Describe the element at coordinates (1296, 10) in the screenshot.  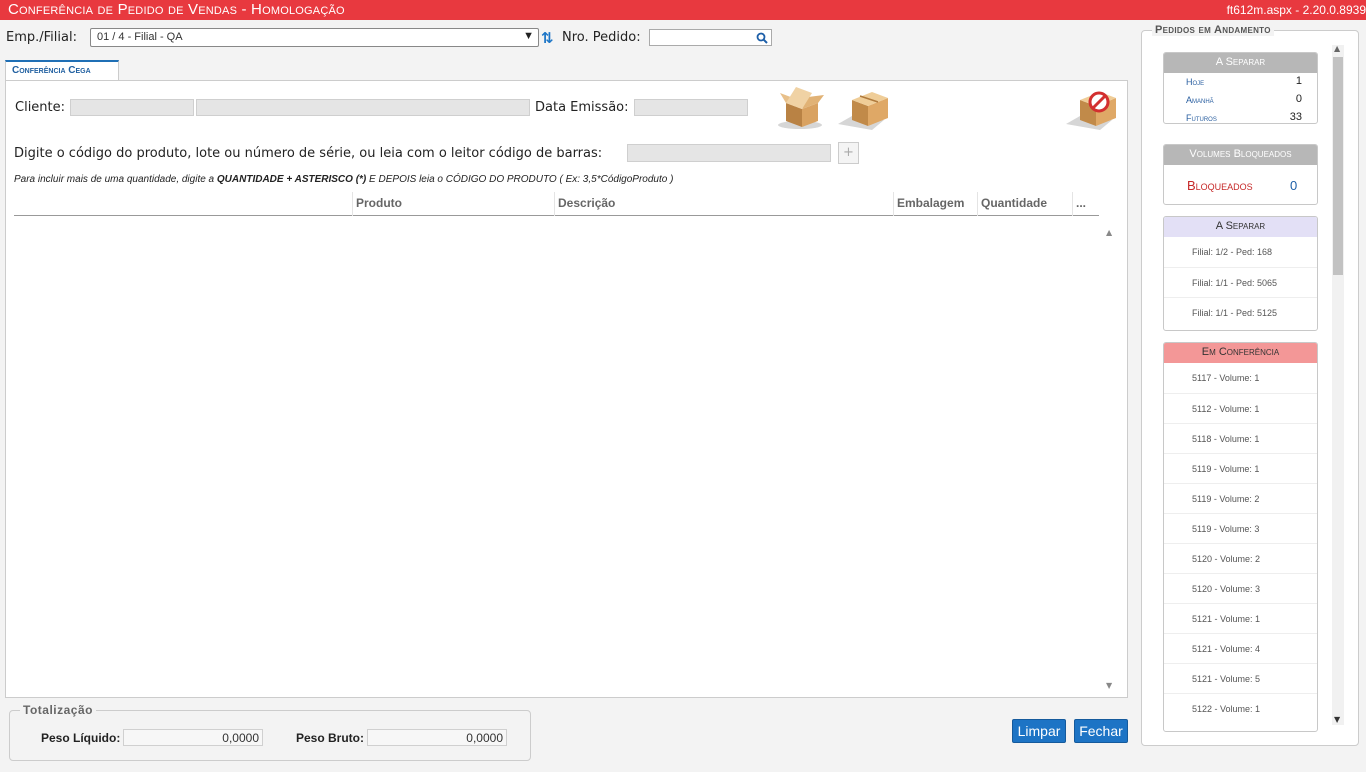
I see `version-label: ft612m.aspx - 2.20.0.8939` at that location.